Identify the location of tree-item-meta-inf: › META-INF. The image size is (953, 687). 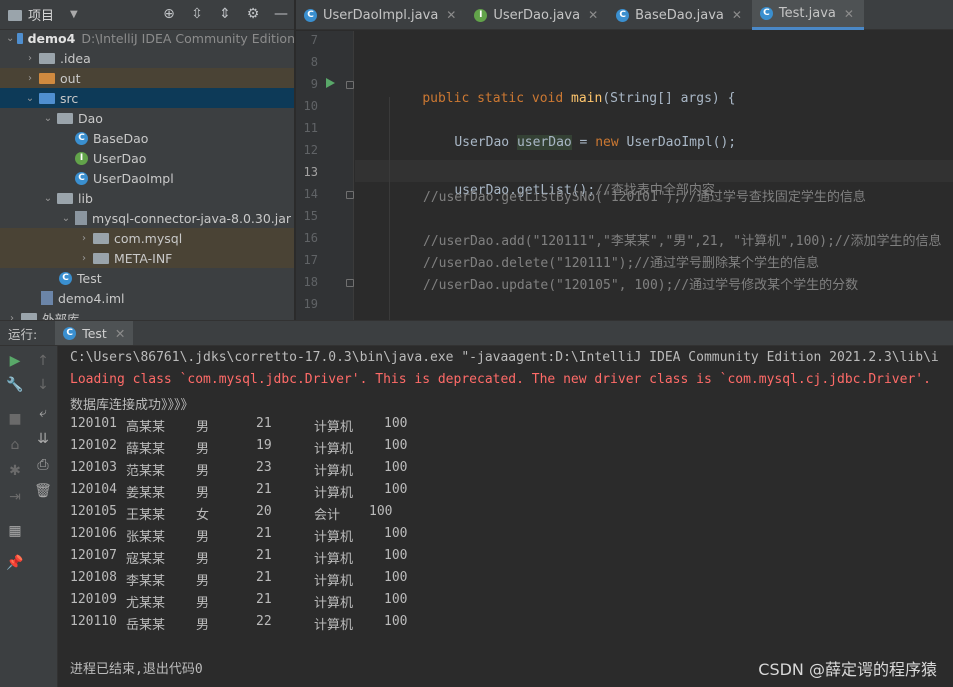
(147, 258).